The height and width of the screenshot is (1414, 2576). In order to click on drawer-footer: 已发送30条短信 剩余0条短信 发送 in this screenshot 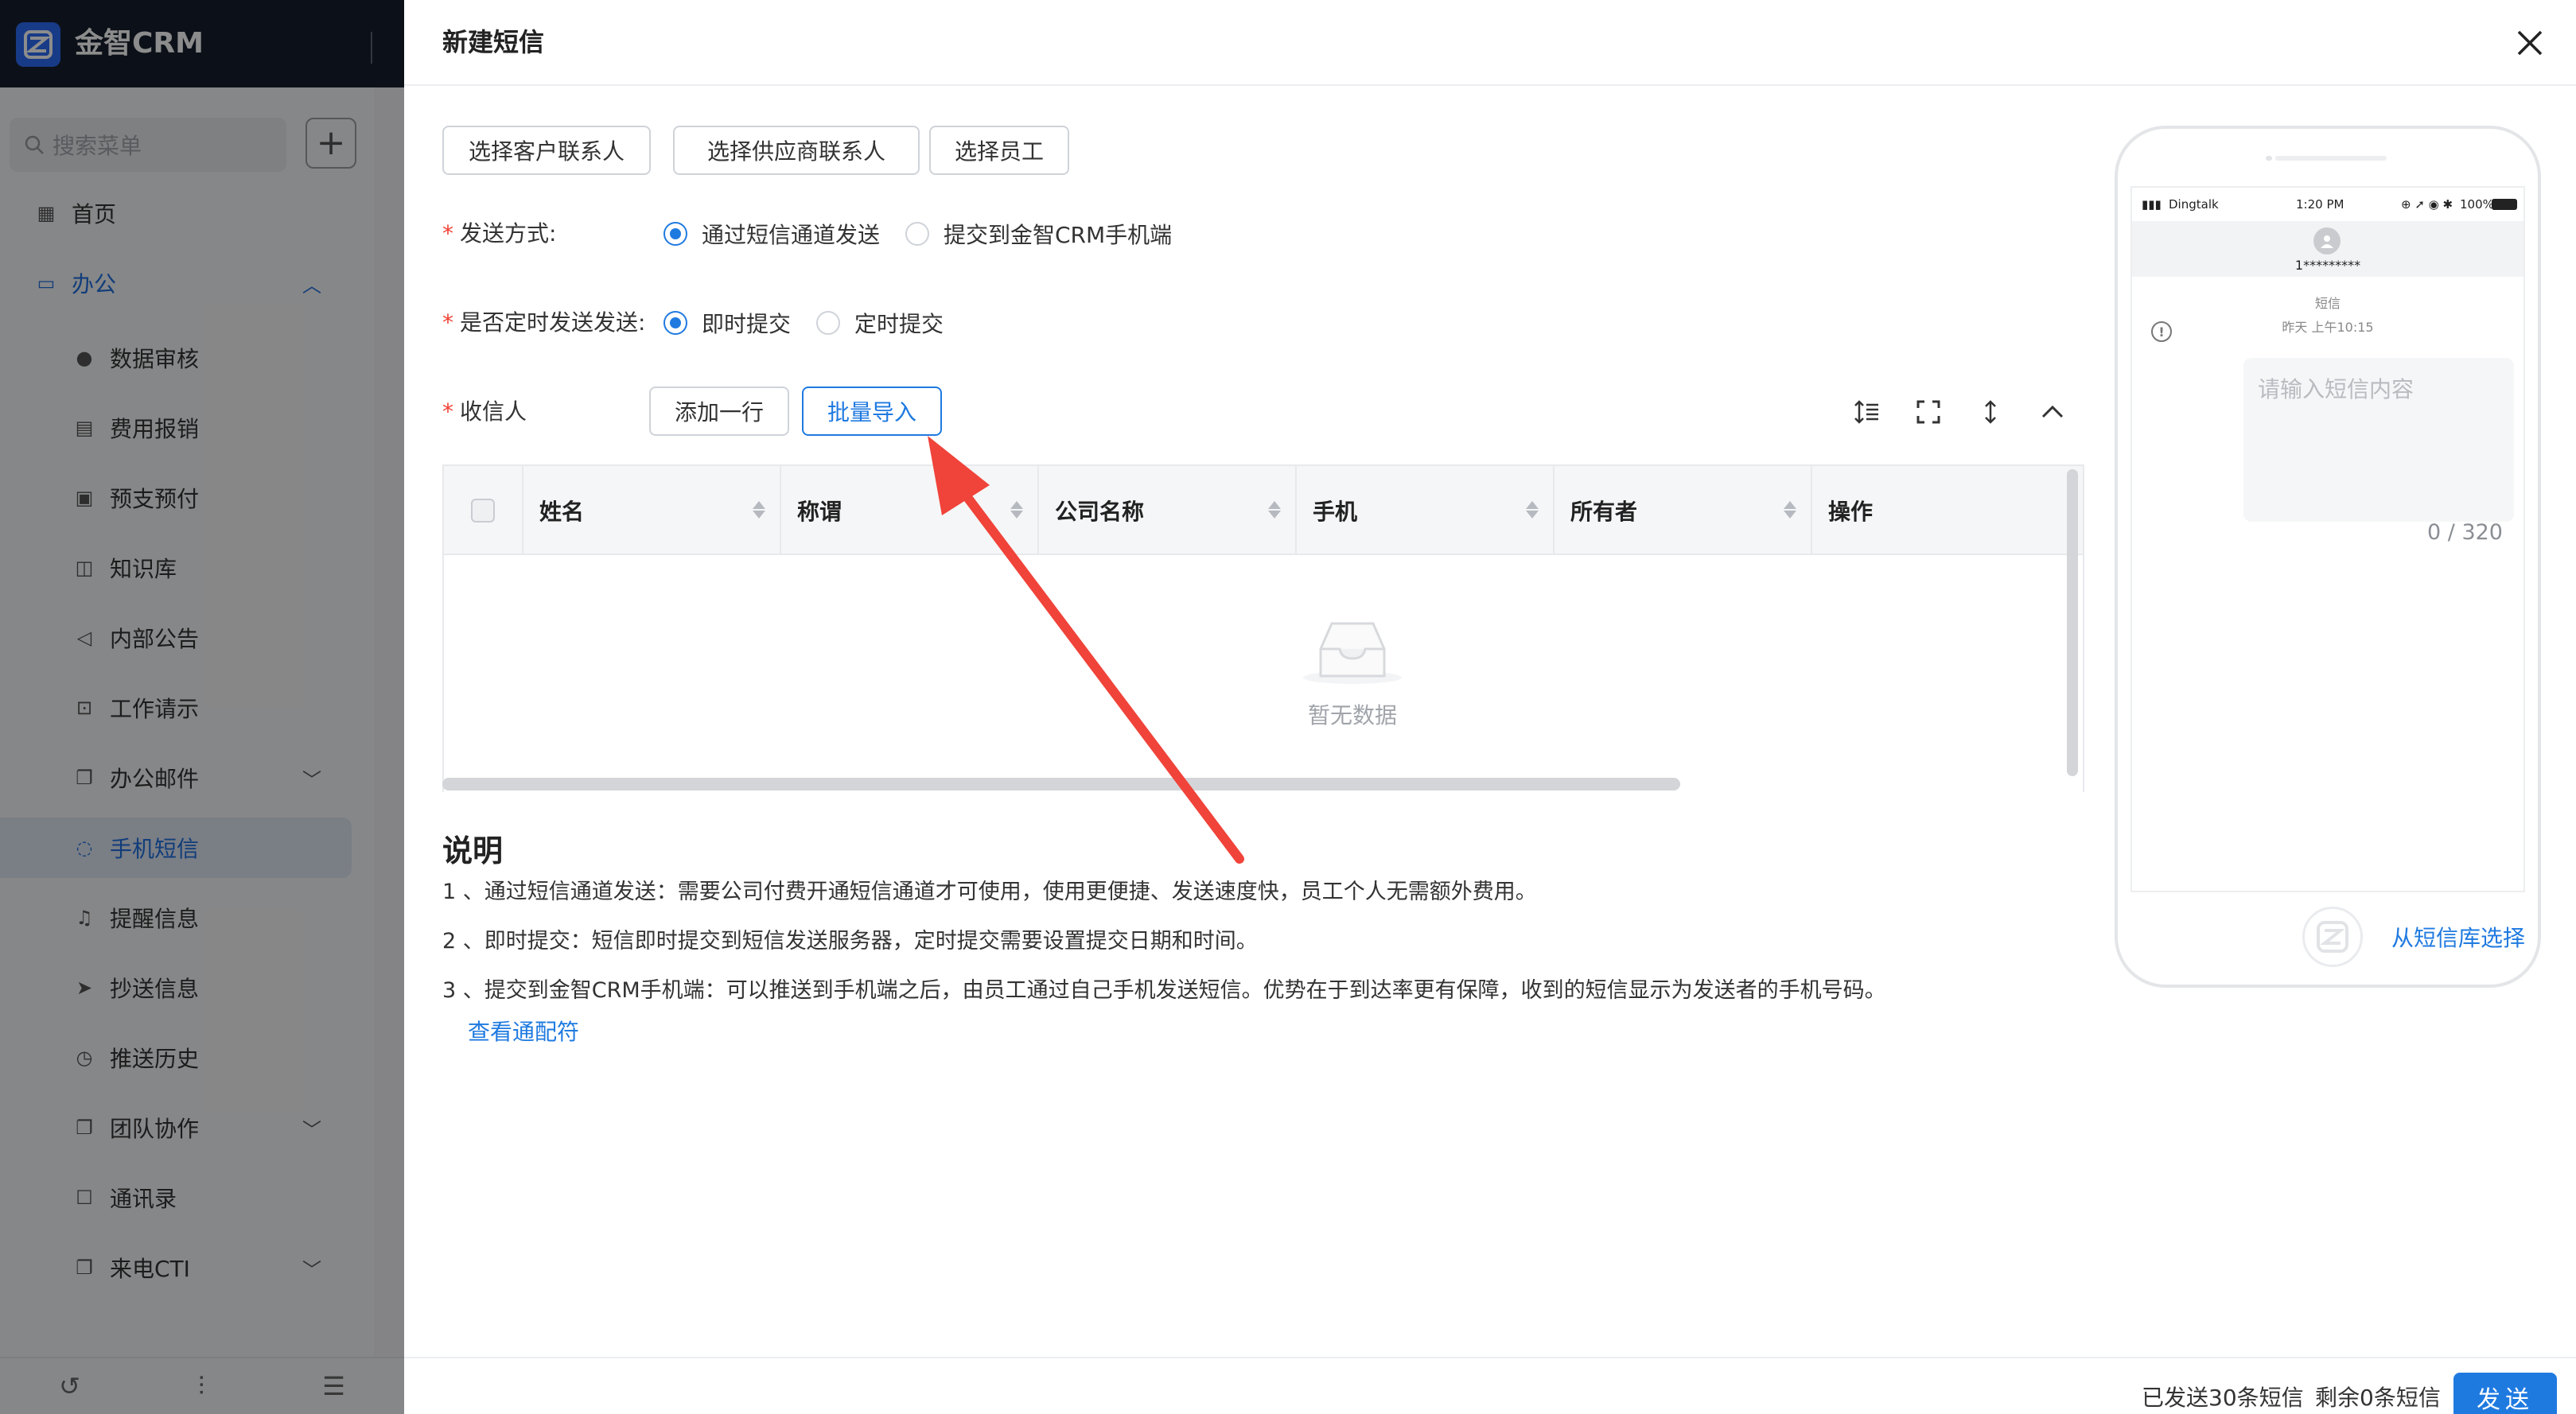, I will do `click(1490, 1386)`.